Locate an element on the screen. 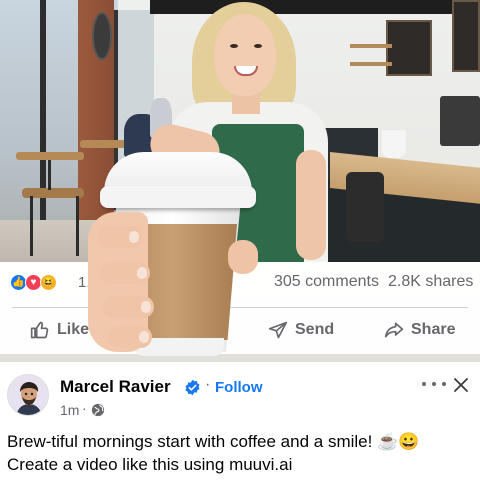 Image resolution: width=480 pixels, height=480 pixels. divider is located at coordinates (240, 307).